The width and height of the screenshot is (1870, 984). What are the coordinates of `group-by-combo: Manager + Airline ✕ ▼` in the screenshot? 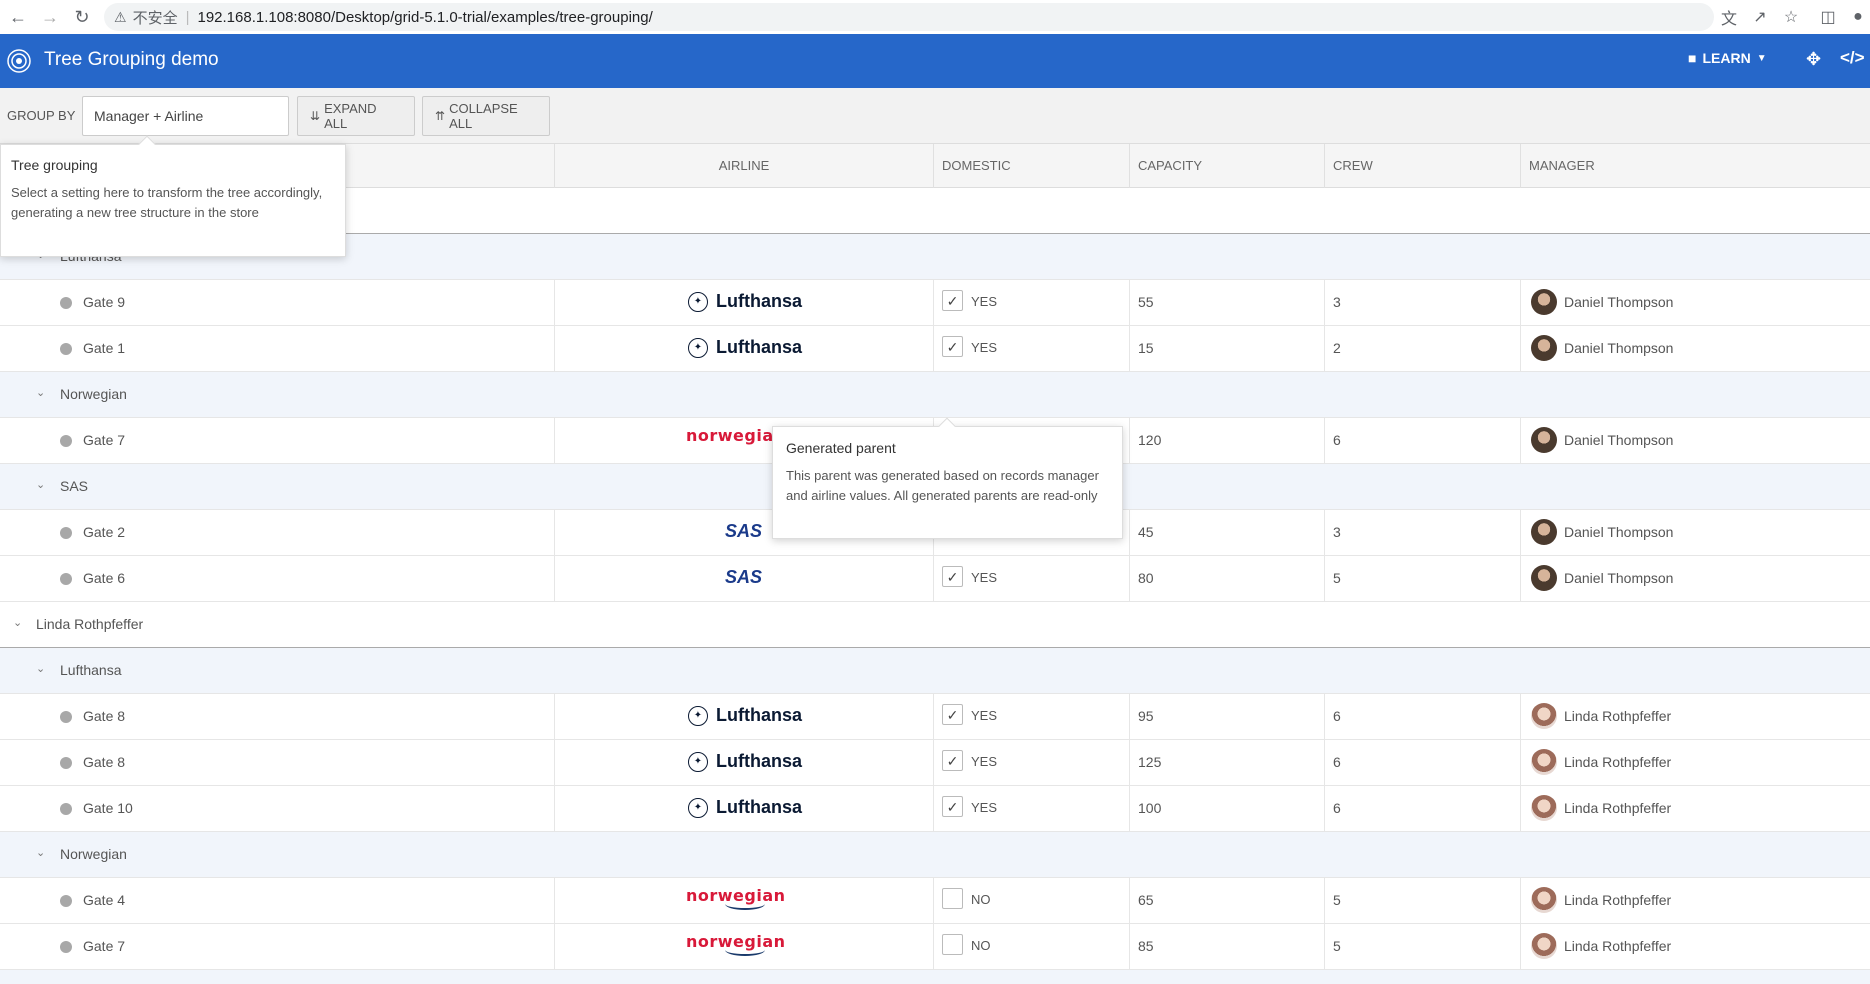 It's located at (221, 116).